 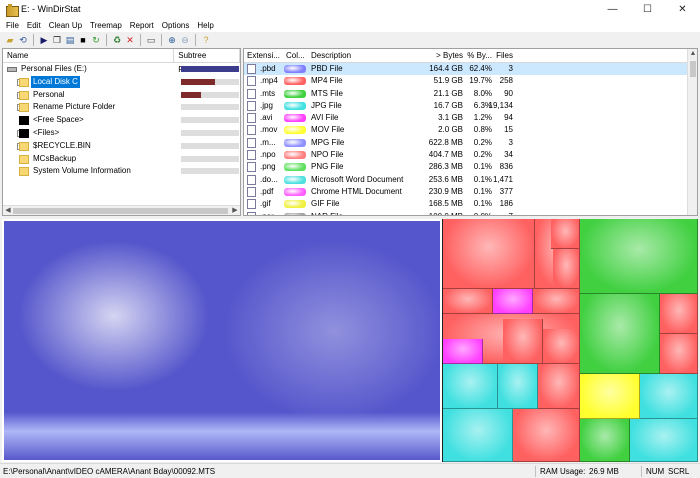 I want to click on new-folder-icon: ▭, so click(x=151, y=40).